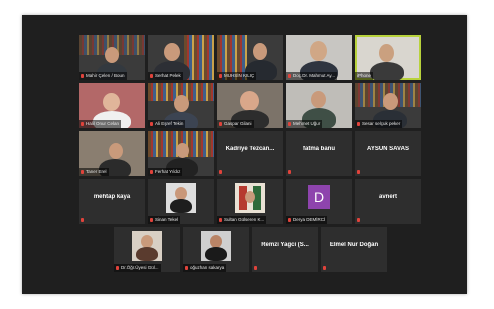 The width and height of the screenshot is (494, 309). What do you see at coordinates (205, 268) in the screenshot?
I see `participant-name: oğuzhan sakarya` at bounding box center [205, 268].